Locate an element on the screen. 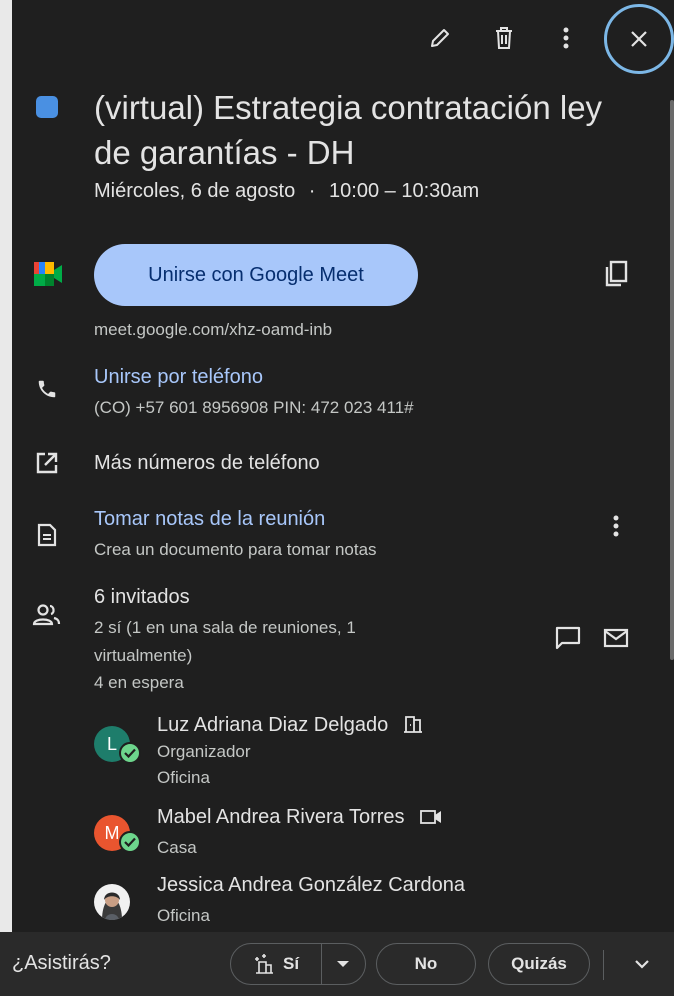 The image size is (674, 996). open-external-icon is located at coordinates (47, 463).